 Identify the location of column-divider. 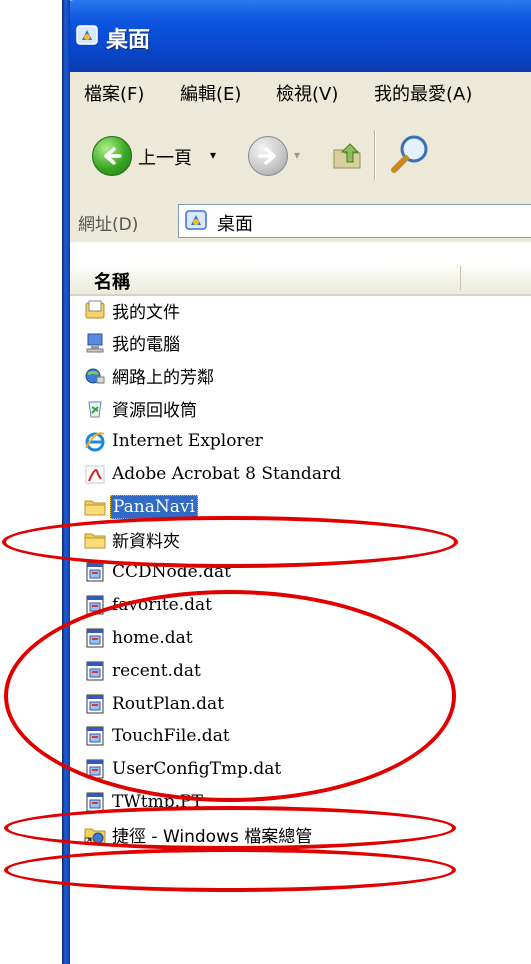
(460, 278).